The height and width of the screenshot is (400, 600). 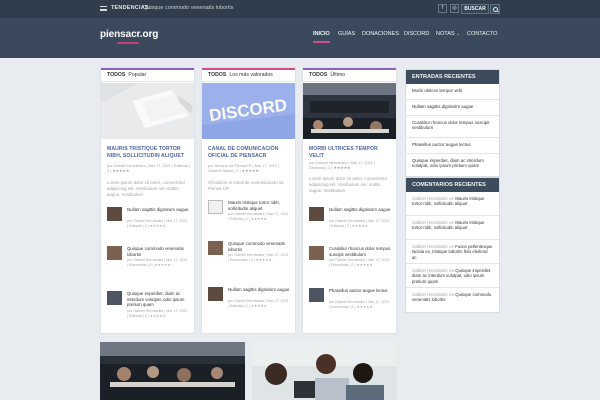 What do you see at coordinates (360, 291) in the screenshot?
I see `mini-title: Phasellus auctor augue lectus` at bounding box center [360, 291].